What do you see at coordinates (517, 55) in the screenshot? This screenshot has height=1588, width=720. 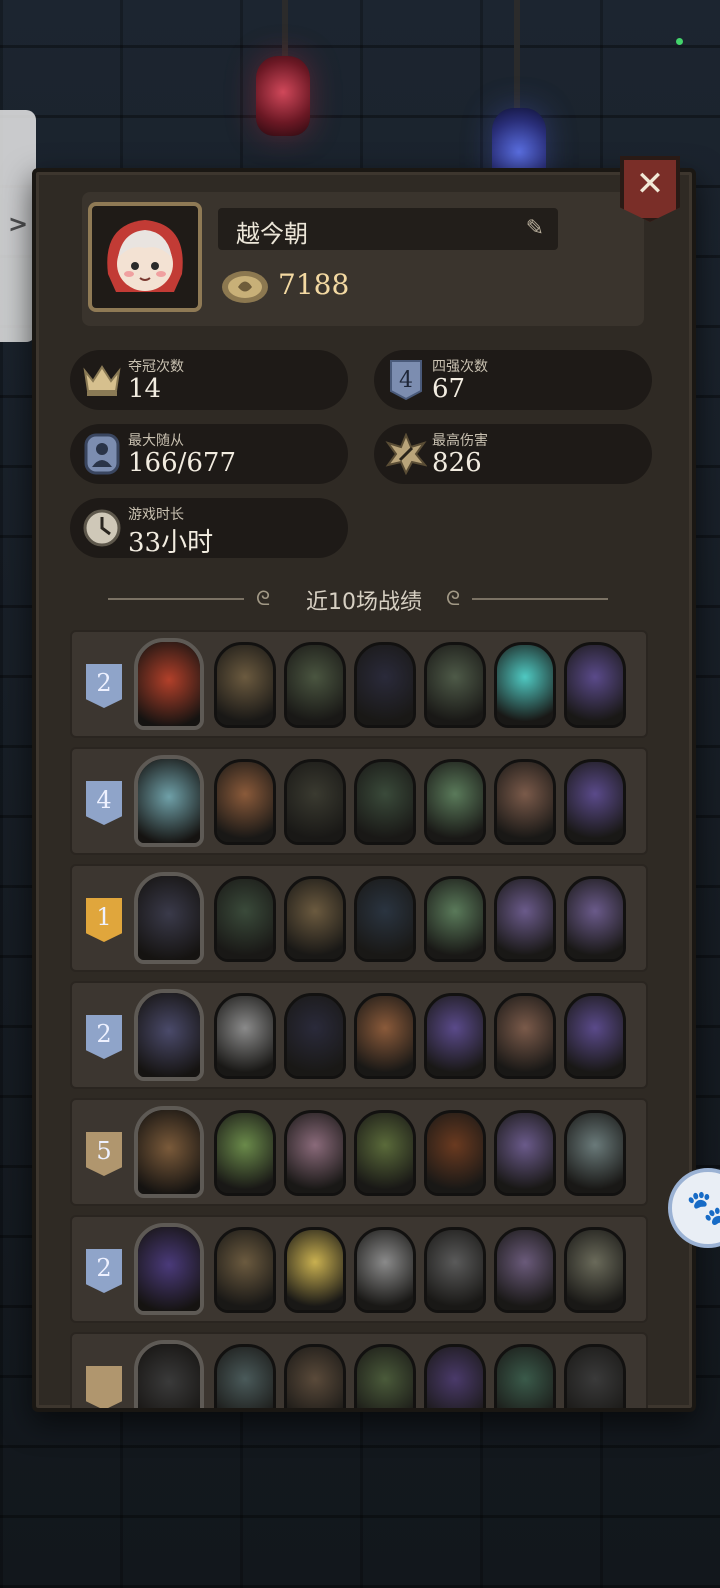 I see `lamp-chain` at bounding box center [517, 55].